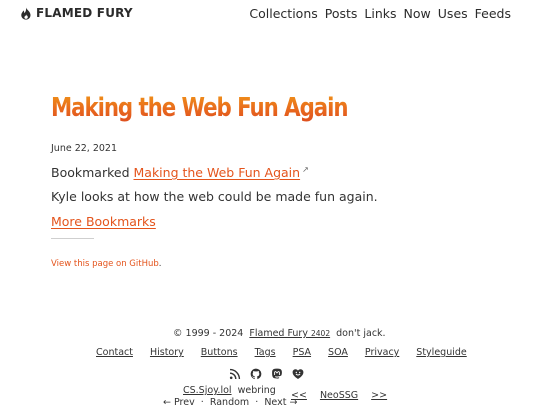  What do you see at coordinates (341, 13) in the screenshot?
I see `nav-posts: Posts` at bounding box center [341, 13].